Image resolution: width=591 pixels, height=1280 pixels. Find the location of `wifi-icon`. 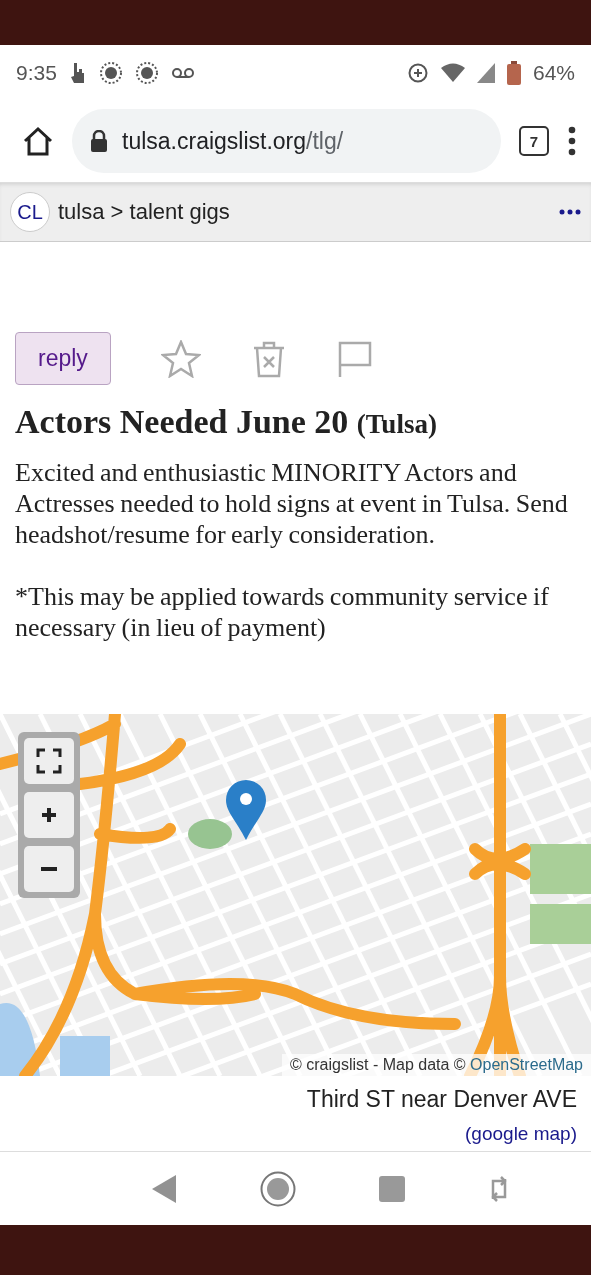

wifi-icon is located at coordinates (452, 72).